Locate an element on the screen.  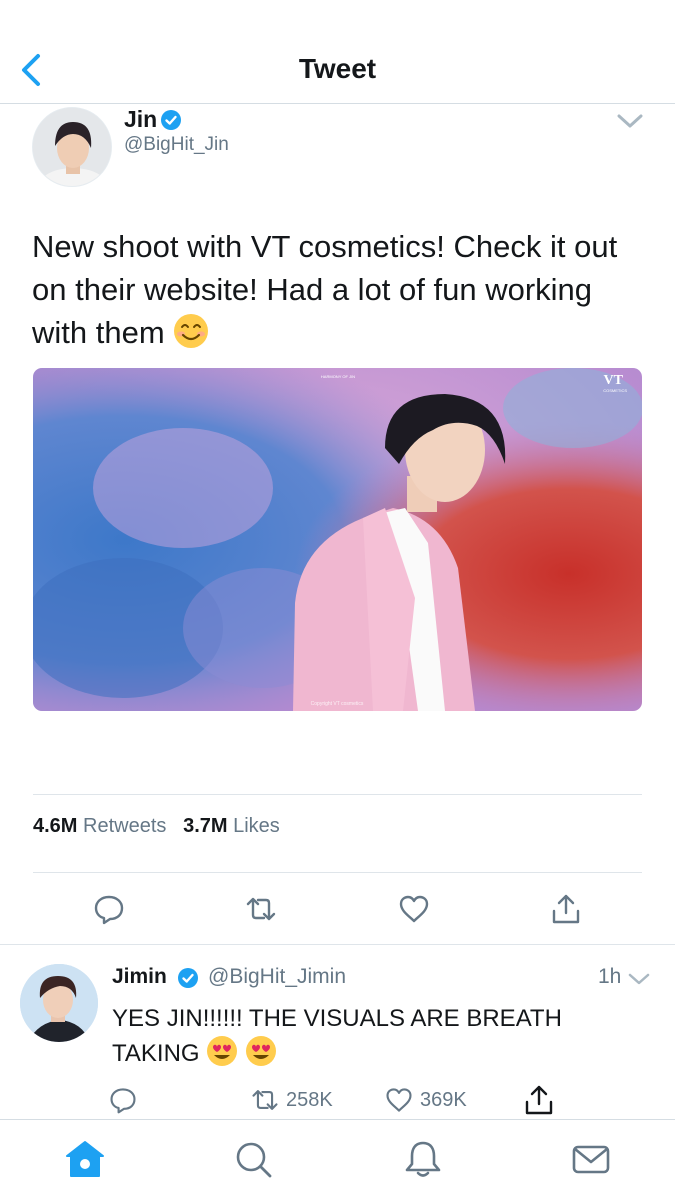
section-divider is located at coordinates (337, 944).